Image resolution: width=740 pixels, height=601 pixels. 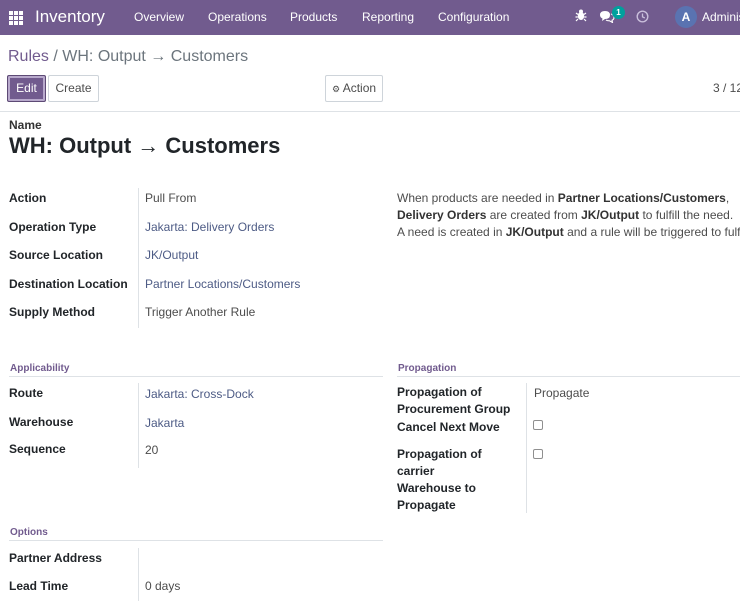 What do you see at coordinates (448, 427) in the screenshot?
I see `cancel-next-move-label: Cancel Next Move` at bounding box center [448, 427].